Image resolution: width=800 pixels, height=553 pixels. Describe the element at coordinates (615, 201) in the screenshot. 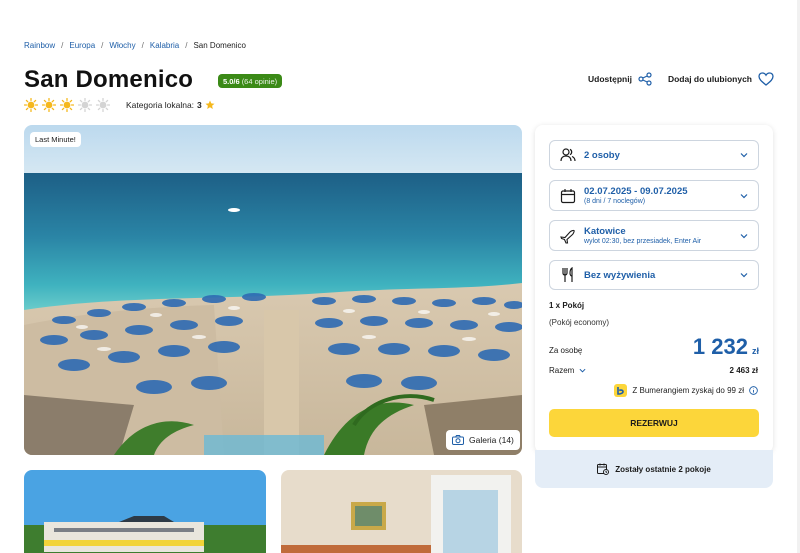

I see `dates-sub: (8 dni / 7 noclegów)` at that location.